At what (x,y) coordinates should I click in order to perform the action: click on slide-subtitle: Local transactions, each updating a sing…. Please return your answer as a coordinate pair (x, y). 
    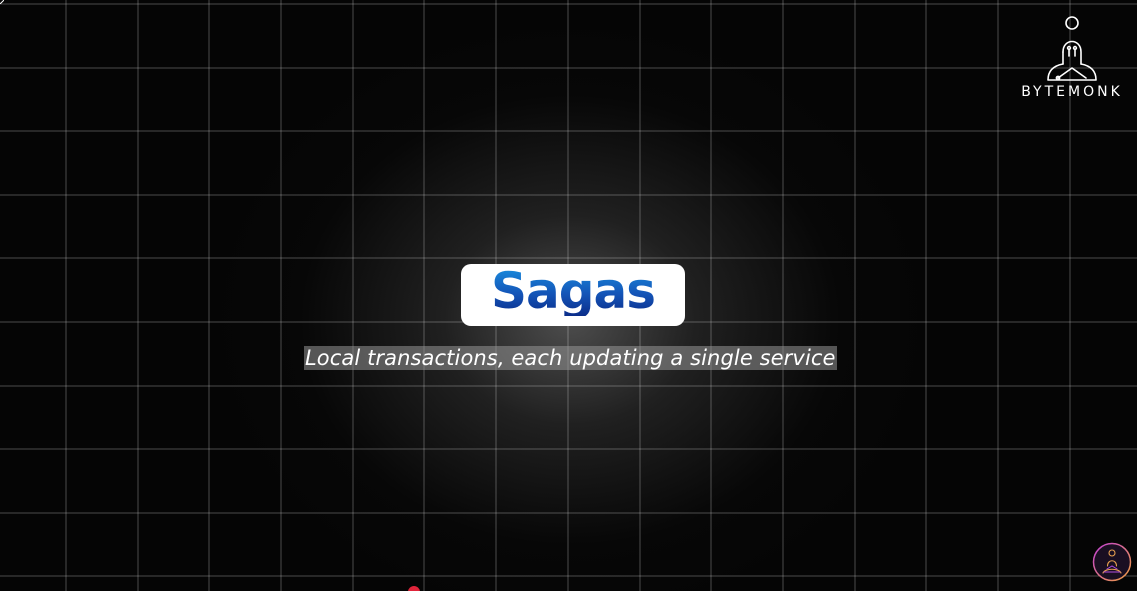
    Looking at the image, I should click on (570, 358).